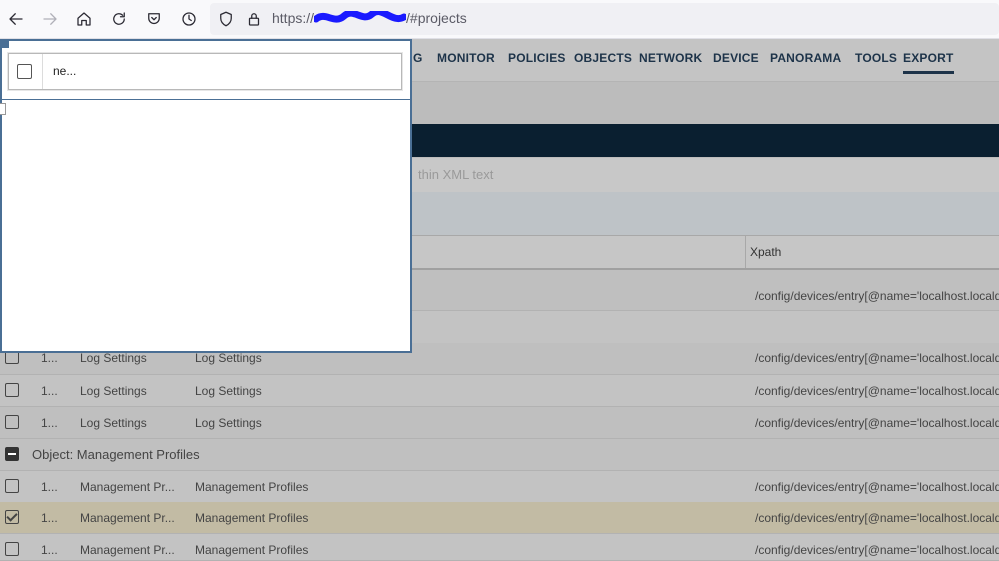 The image size is (999, 561). I want to click on reload-icon, so click(119, 19).